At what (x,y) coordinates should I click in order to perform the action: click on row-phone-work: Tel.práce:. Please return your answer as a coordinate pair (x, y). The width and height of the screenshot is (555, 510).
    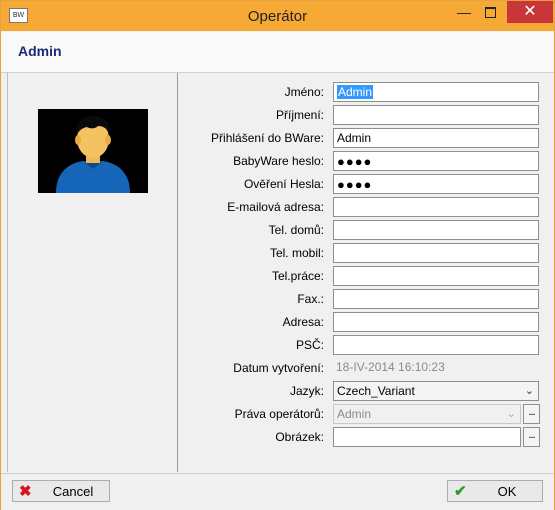
    Looking at the image, I should click on (364, 276).